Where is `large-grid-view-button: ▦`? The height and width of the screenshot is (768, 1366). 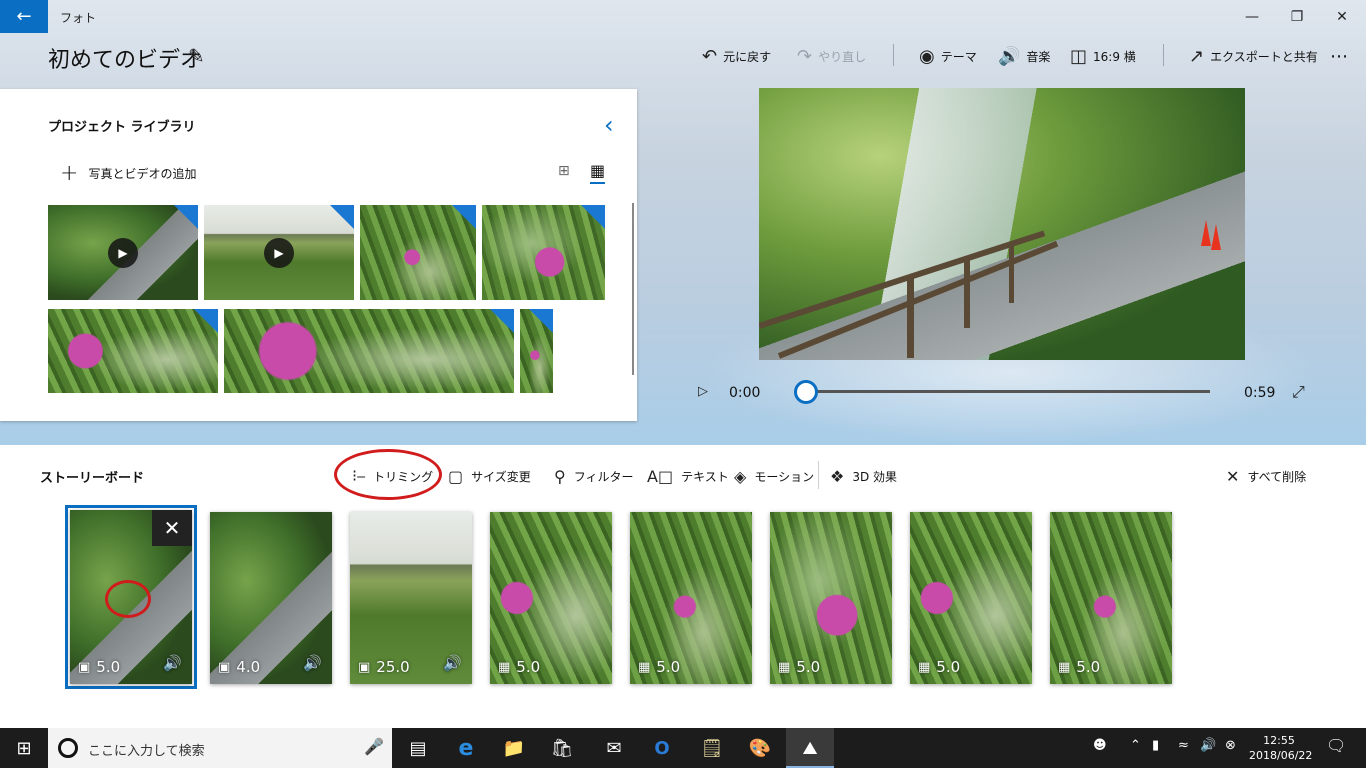
large-grid-view-button: ▦ is located at coordinates (598, 172).